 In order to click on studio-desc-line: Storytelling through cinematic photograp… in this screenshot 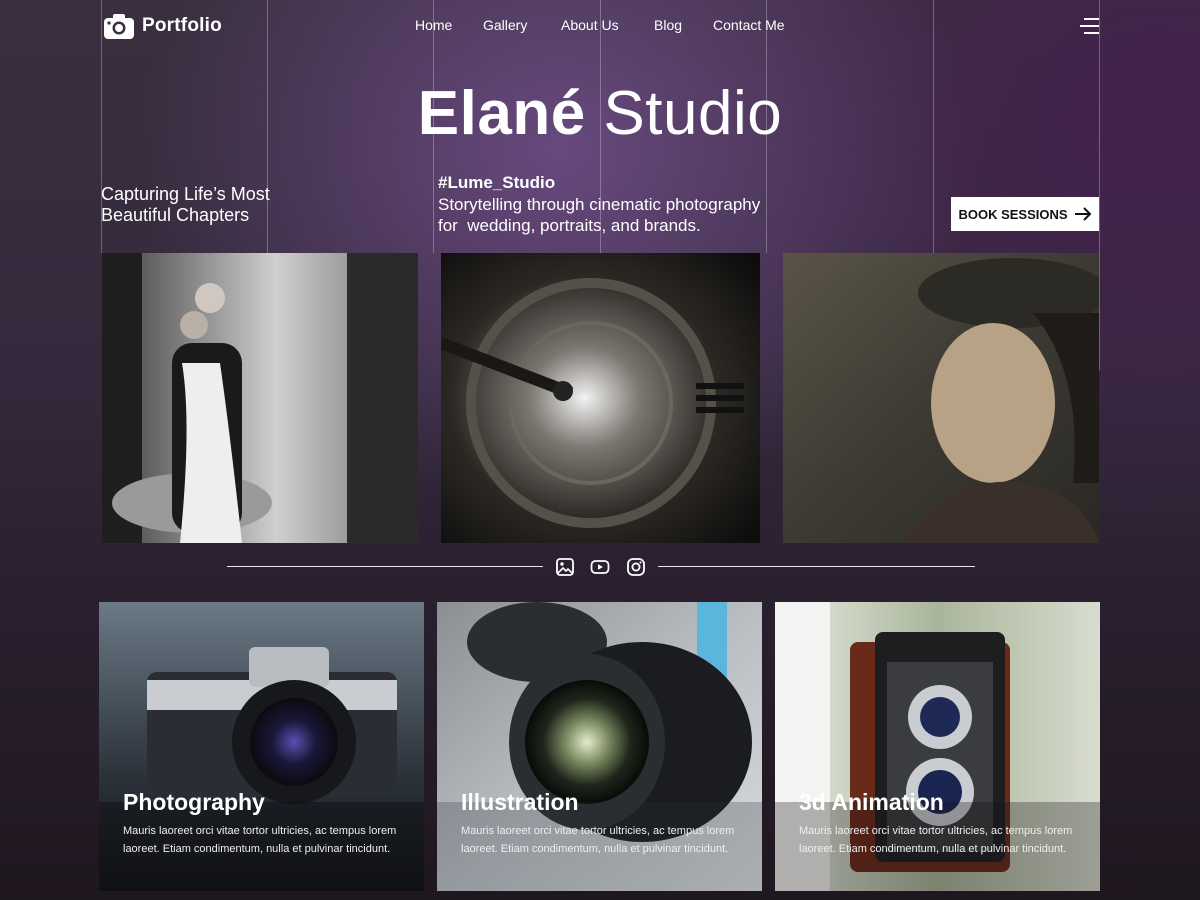, I will do `click(599, 204)`.